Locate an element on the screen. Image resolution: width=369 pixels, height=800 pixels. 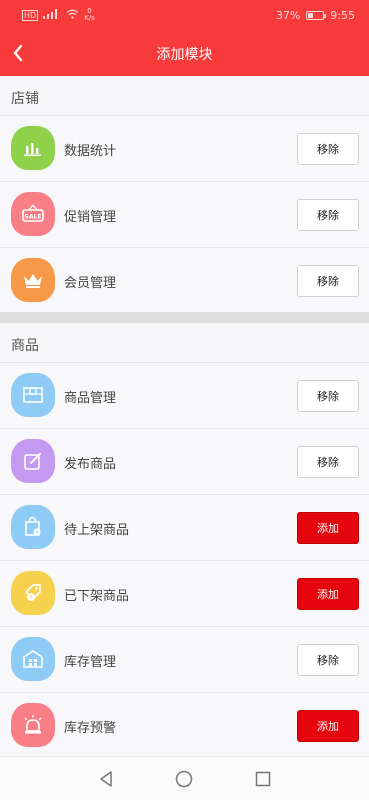
sale-tag-icon: SALE is located at coordinates (33, 214).